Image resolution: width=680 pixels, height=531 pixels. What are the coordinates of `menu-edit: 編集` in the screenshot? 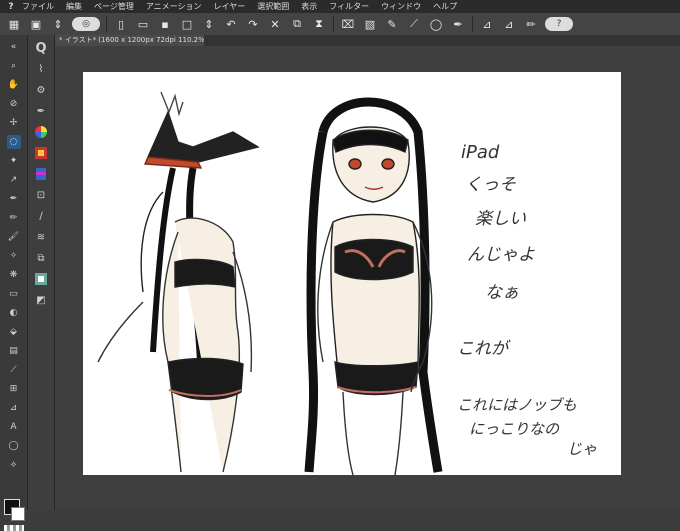 It's located at (74, 6).